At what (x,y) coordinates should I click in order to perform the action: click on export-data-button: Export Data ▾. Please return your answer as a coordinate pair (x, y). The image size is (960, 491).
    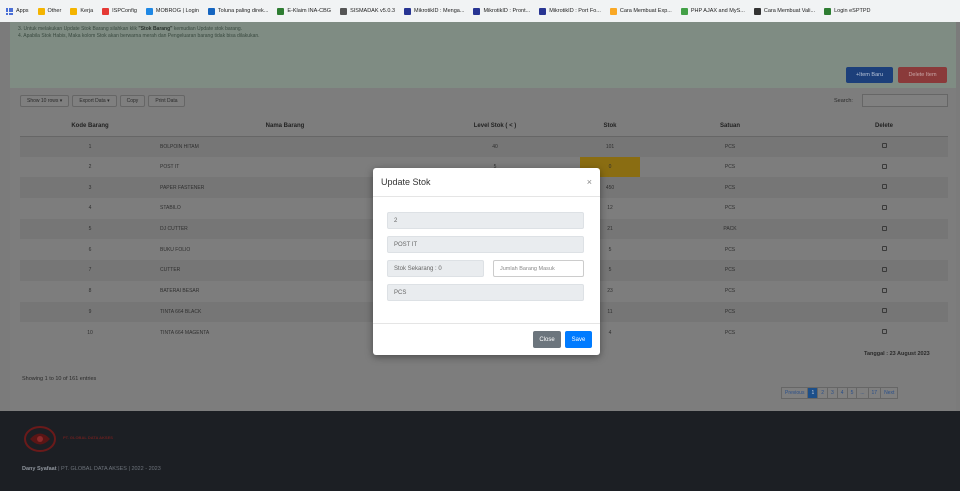
    Looking at the image, I should click on (94, 101).